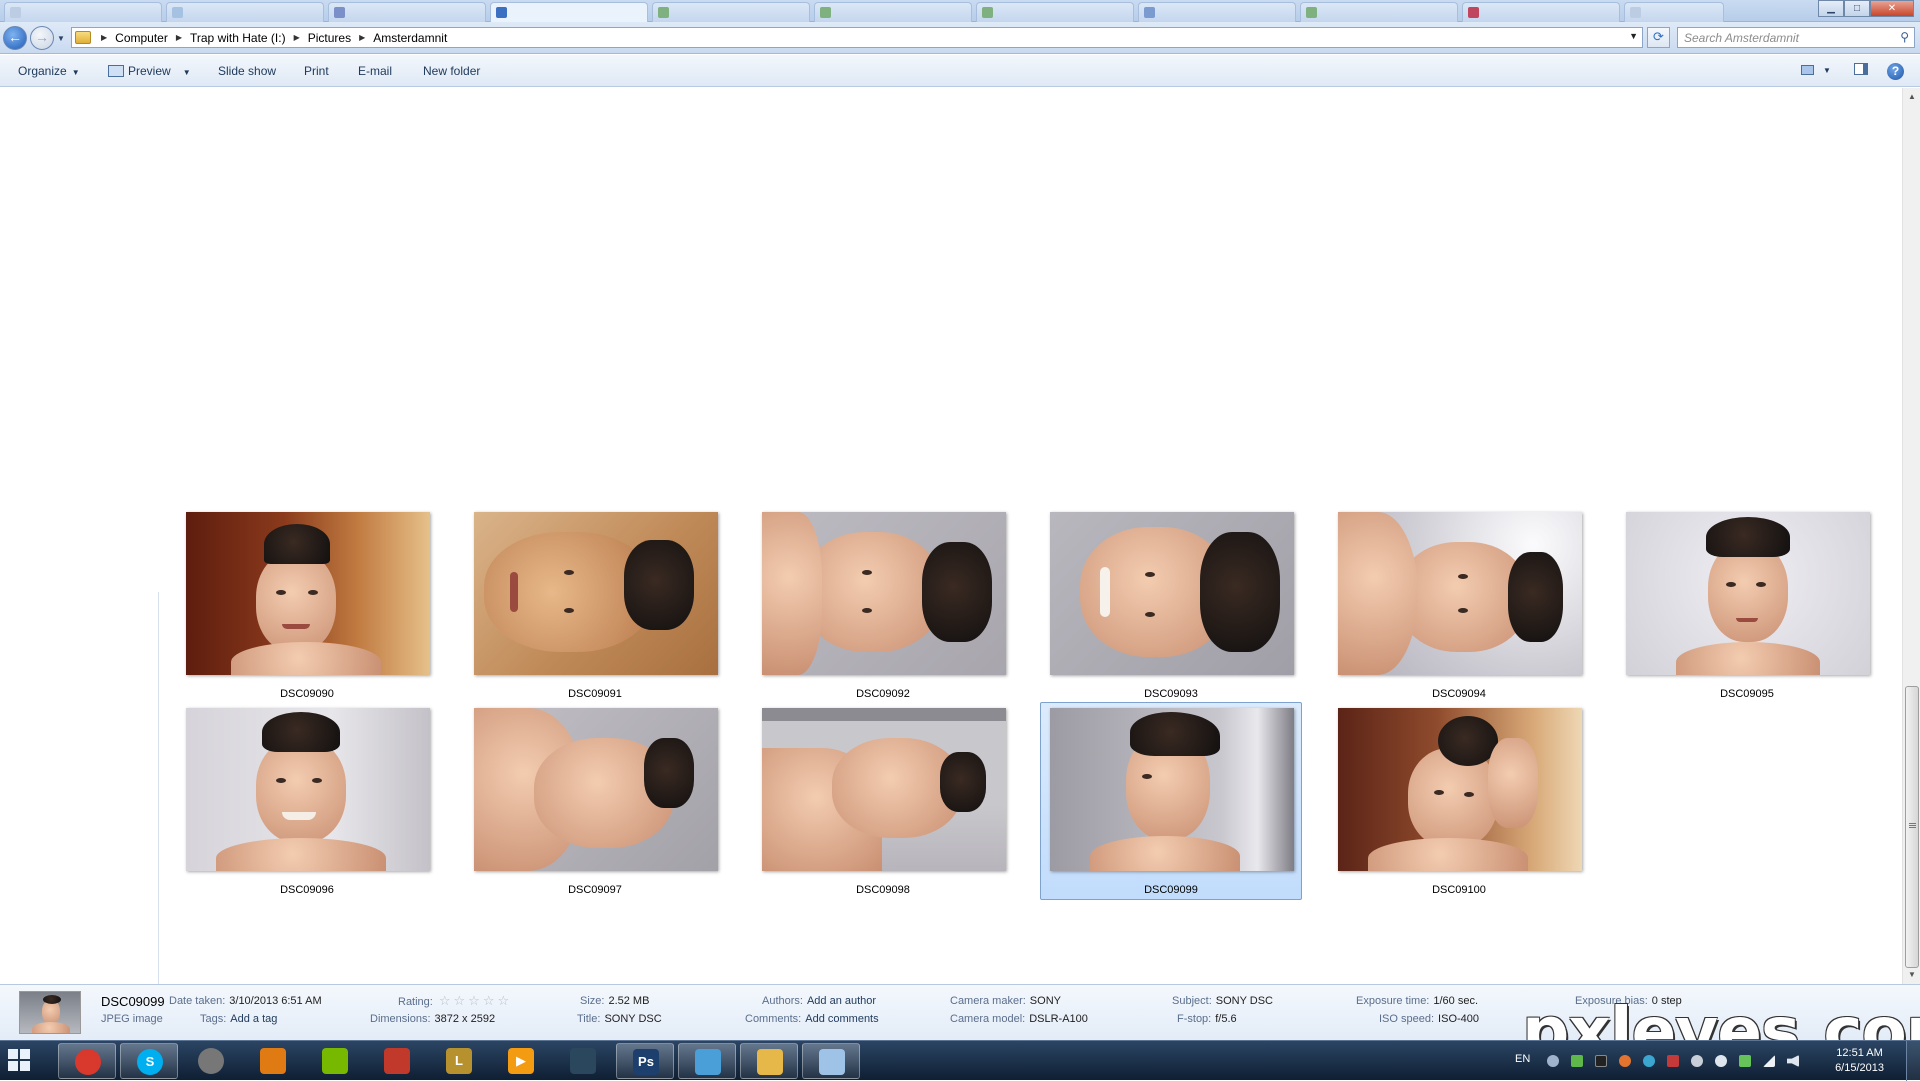  What do you see at coordinates (238, 38) in the screenshot?
I see `breadcrumb-drive: Trap with Hate (I:)` at bounding box center [238, 38].